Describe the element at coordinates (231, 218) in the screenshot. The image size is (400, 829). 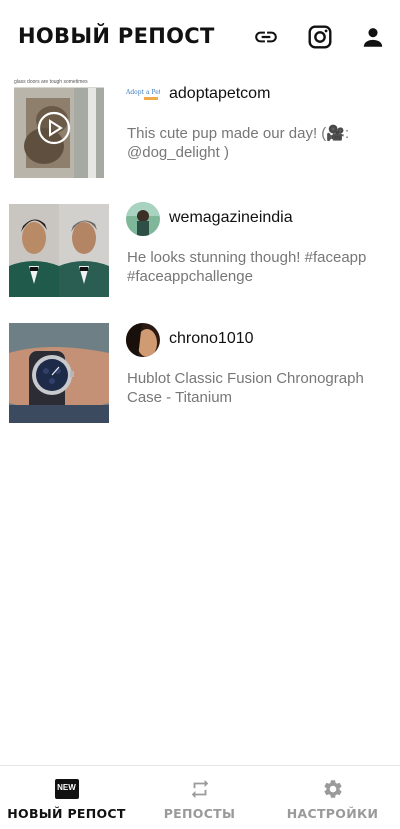
I see `username: wemagazineindia` at that location.